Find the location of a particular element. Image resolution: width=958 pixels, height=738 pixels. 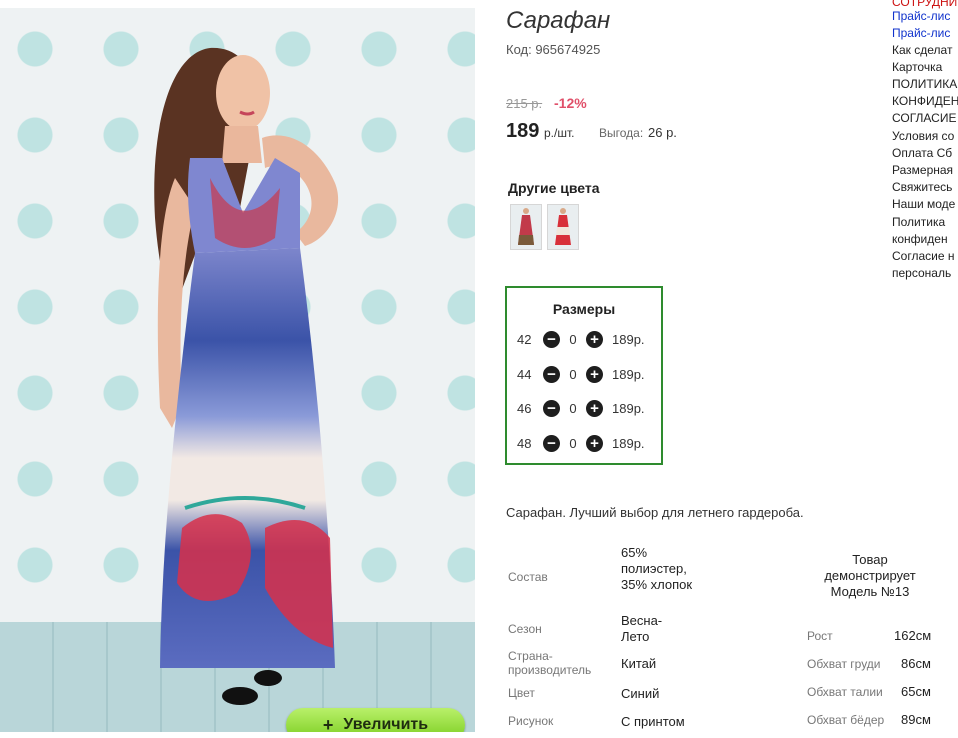

sidebar-link: Размерная is located at coordinates (922, 170).